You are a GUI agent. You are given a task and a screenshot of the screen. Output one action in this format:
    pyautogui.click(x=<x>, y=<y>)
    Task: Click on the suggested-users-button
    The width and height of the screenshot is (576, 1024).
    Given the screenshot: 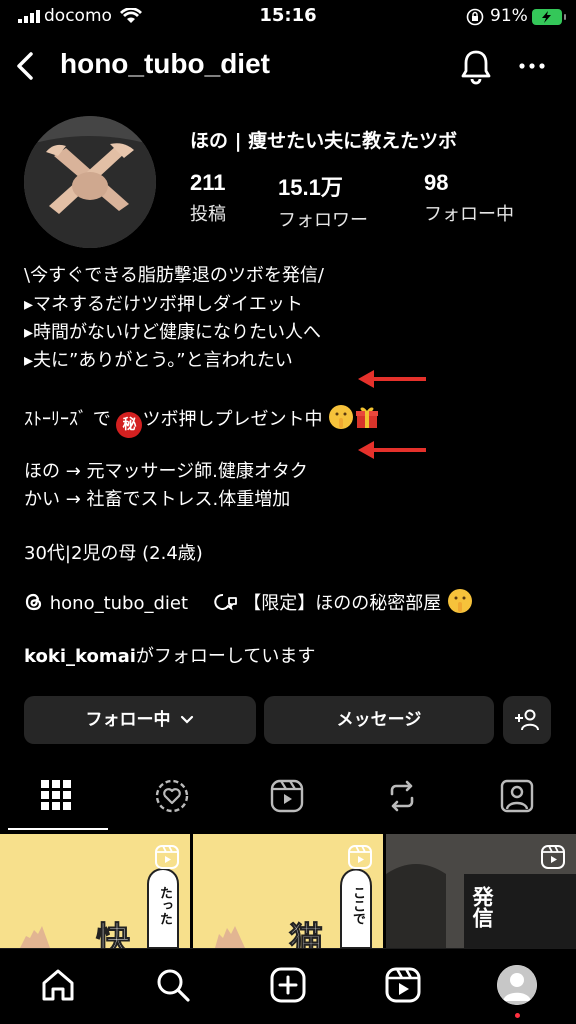 What is the action you would take?
    pyautogui.click(x=527, y=720)
    